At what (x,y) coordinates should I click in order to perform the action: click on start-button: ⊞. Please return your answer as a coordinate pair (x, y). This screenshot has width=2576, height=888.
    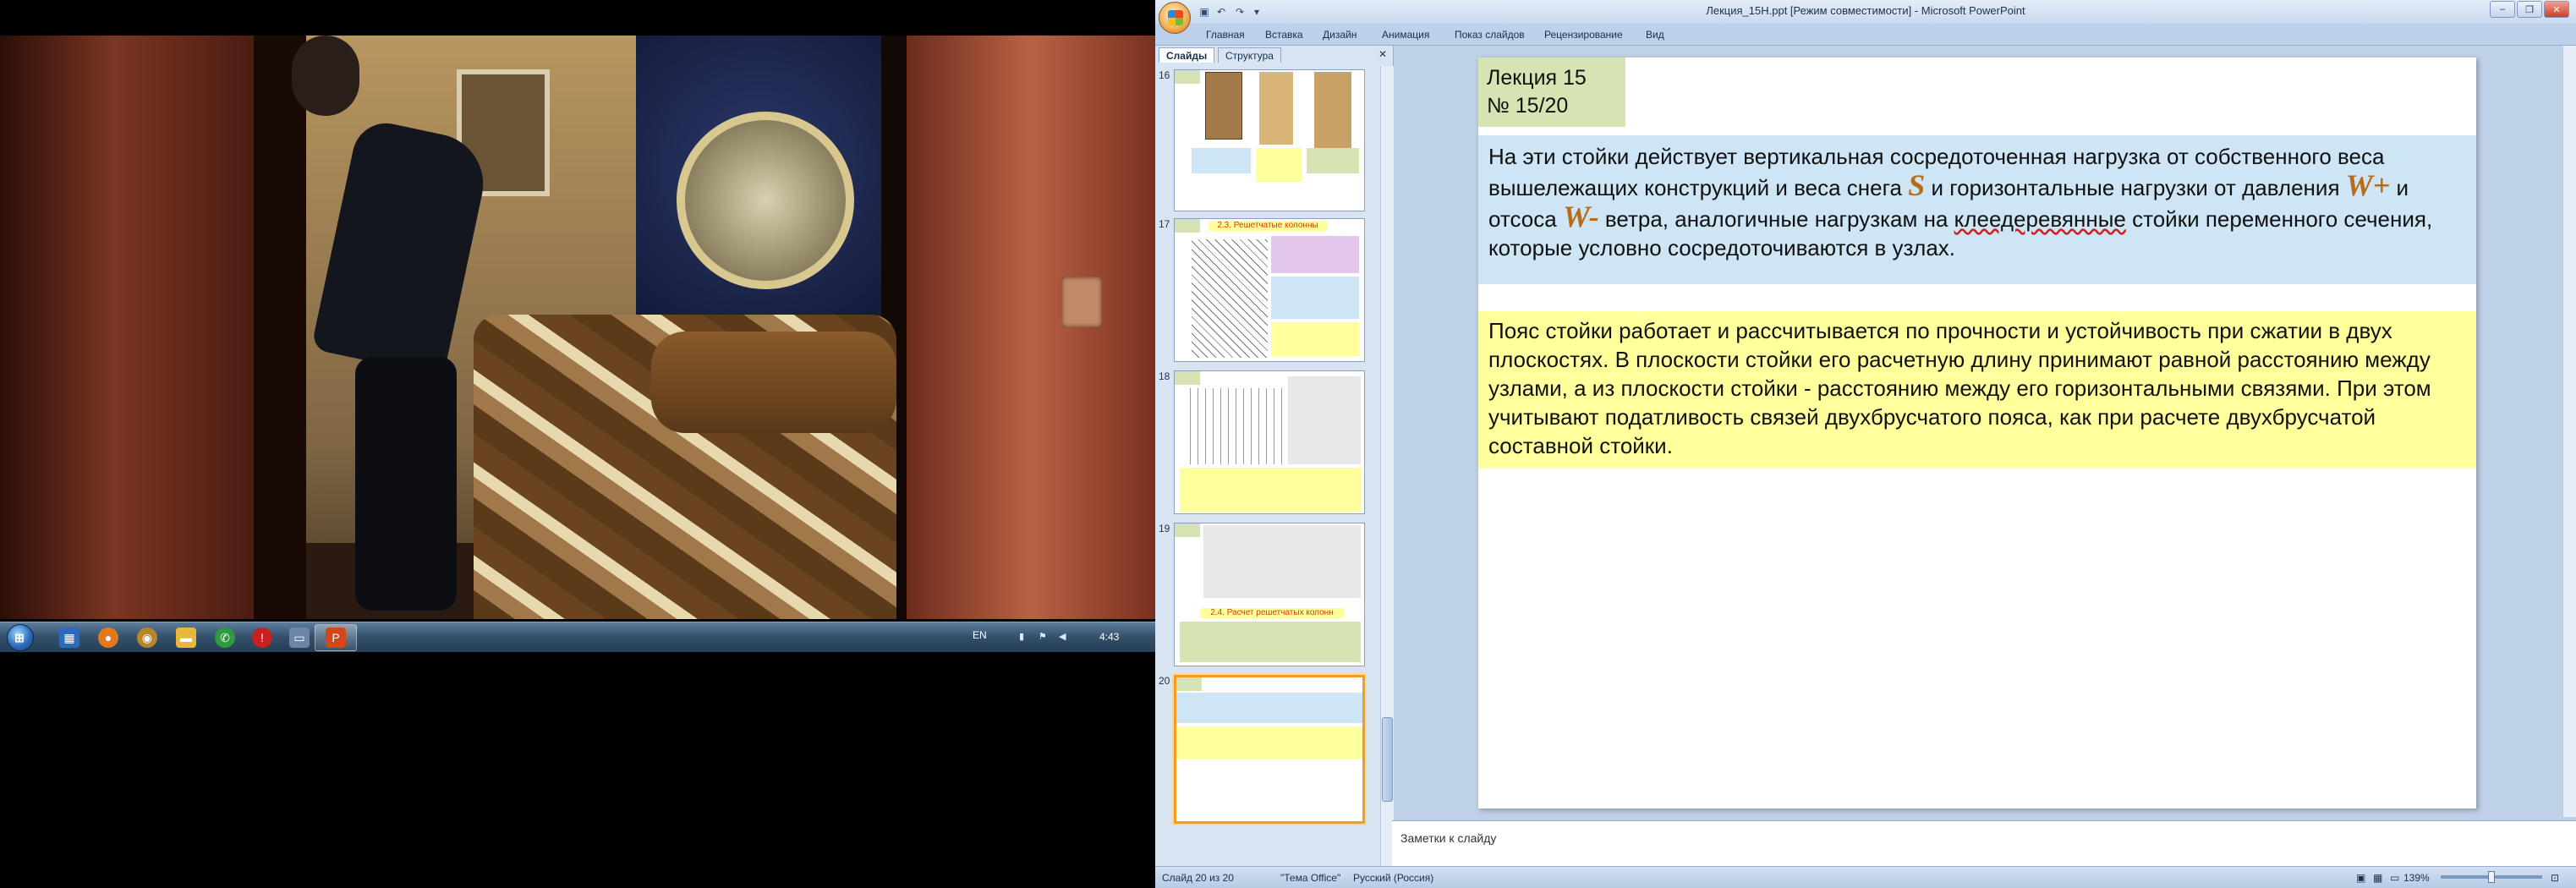
    Looking at the image, I should click on (20, 638).